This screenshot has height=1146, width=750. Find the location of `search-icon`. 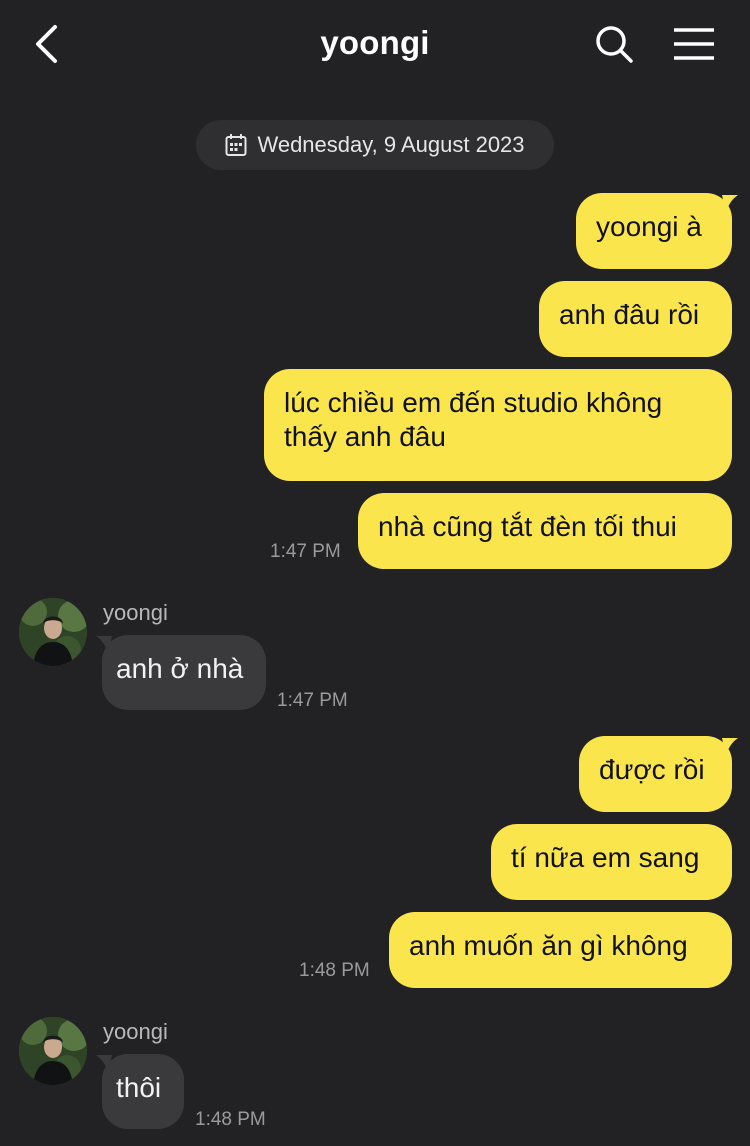

search-icon is located at coordinates (614, 44).